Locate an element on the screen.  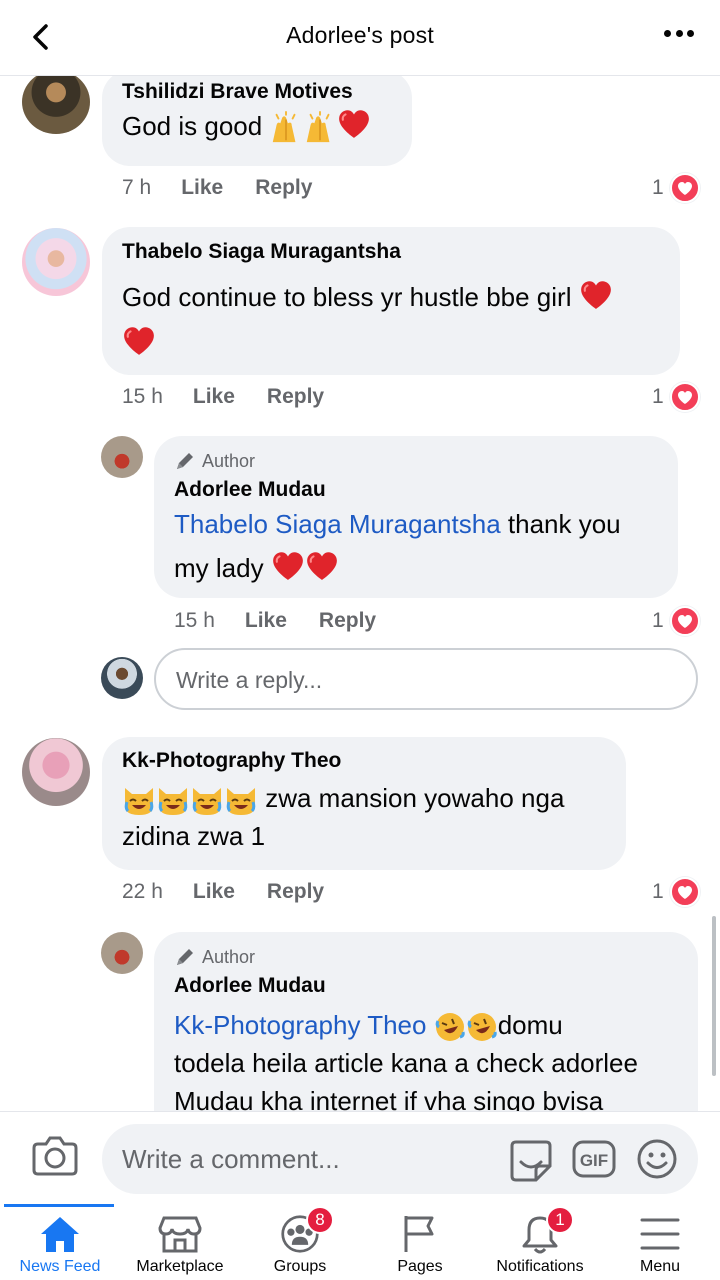
comment-time: 7 h is located at coordinates (137, 187).